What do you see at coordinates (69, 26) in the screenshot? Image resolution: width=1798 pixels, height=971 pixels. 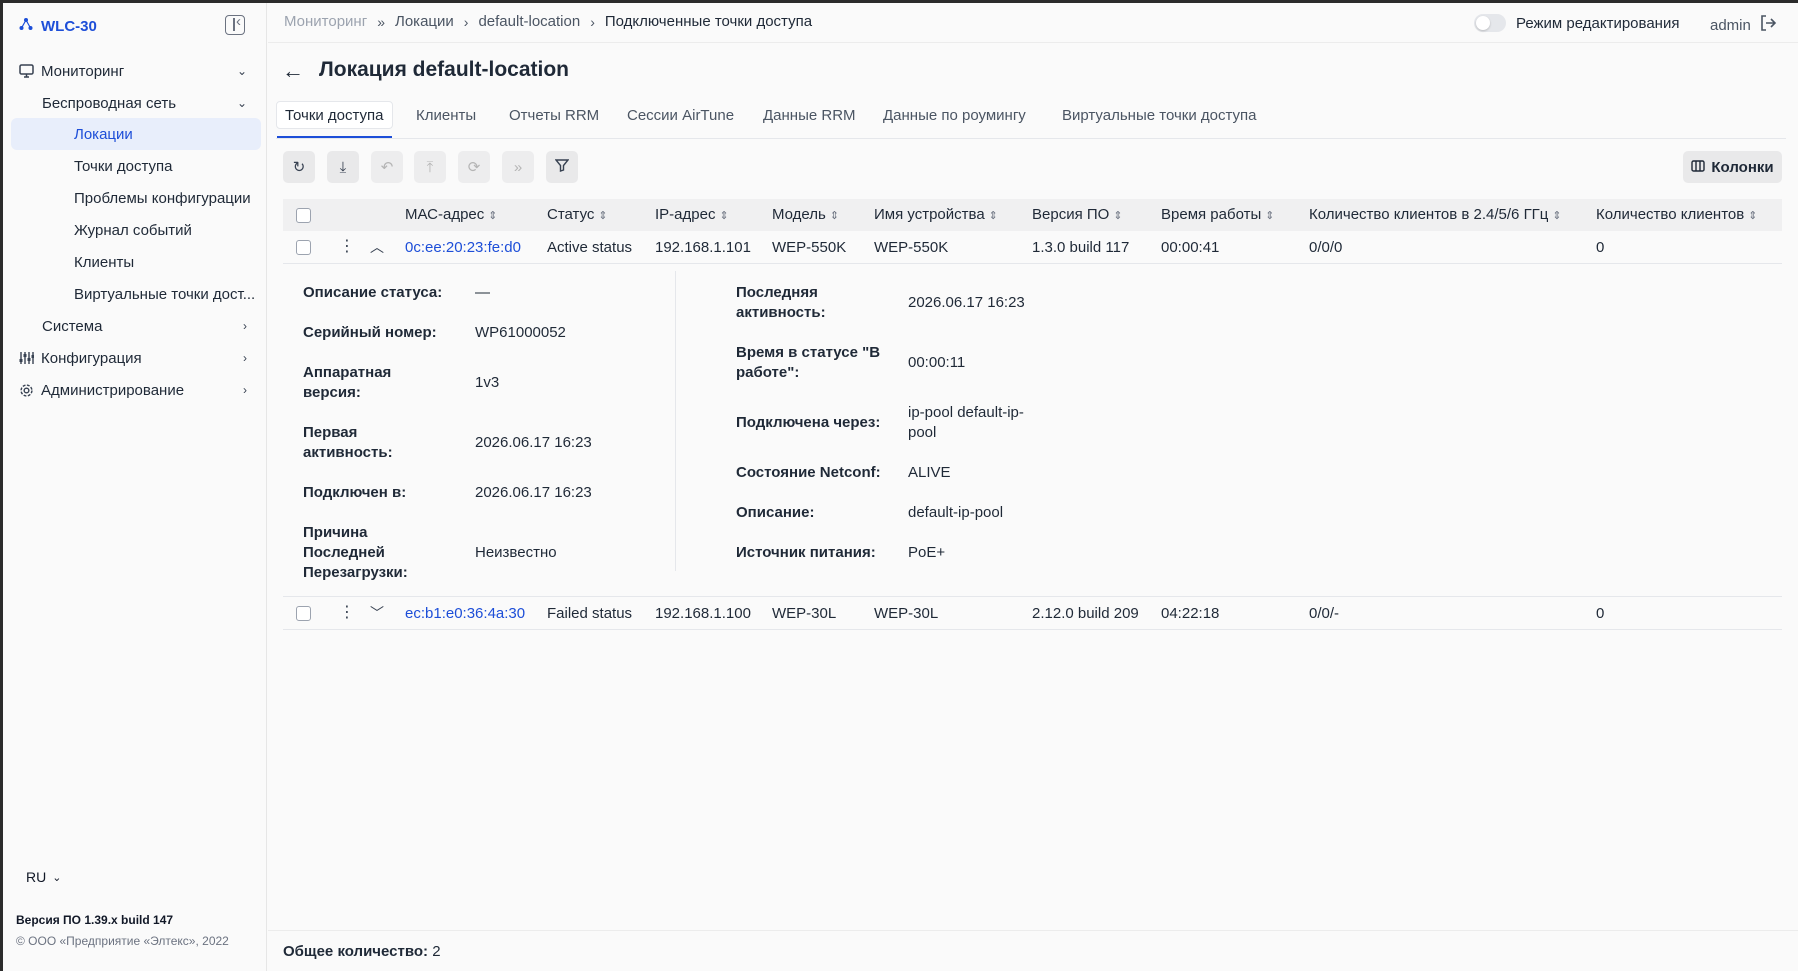 I see `app-name: WLC-30` at bounding box center [69, 26].